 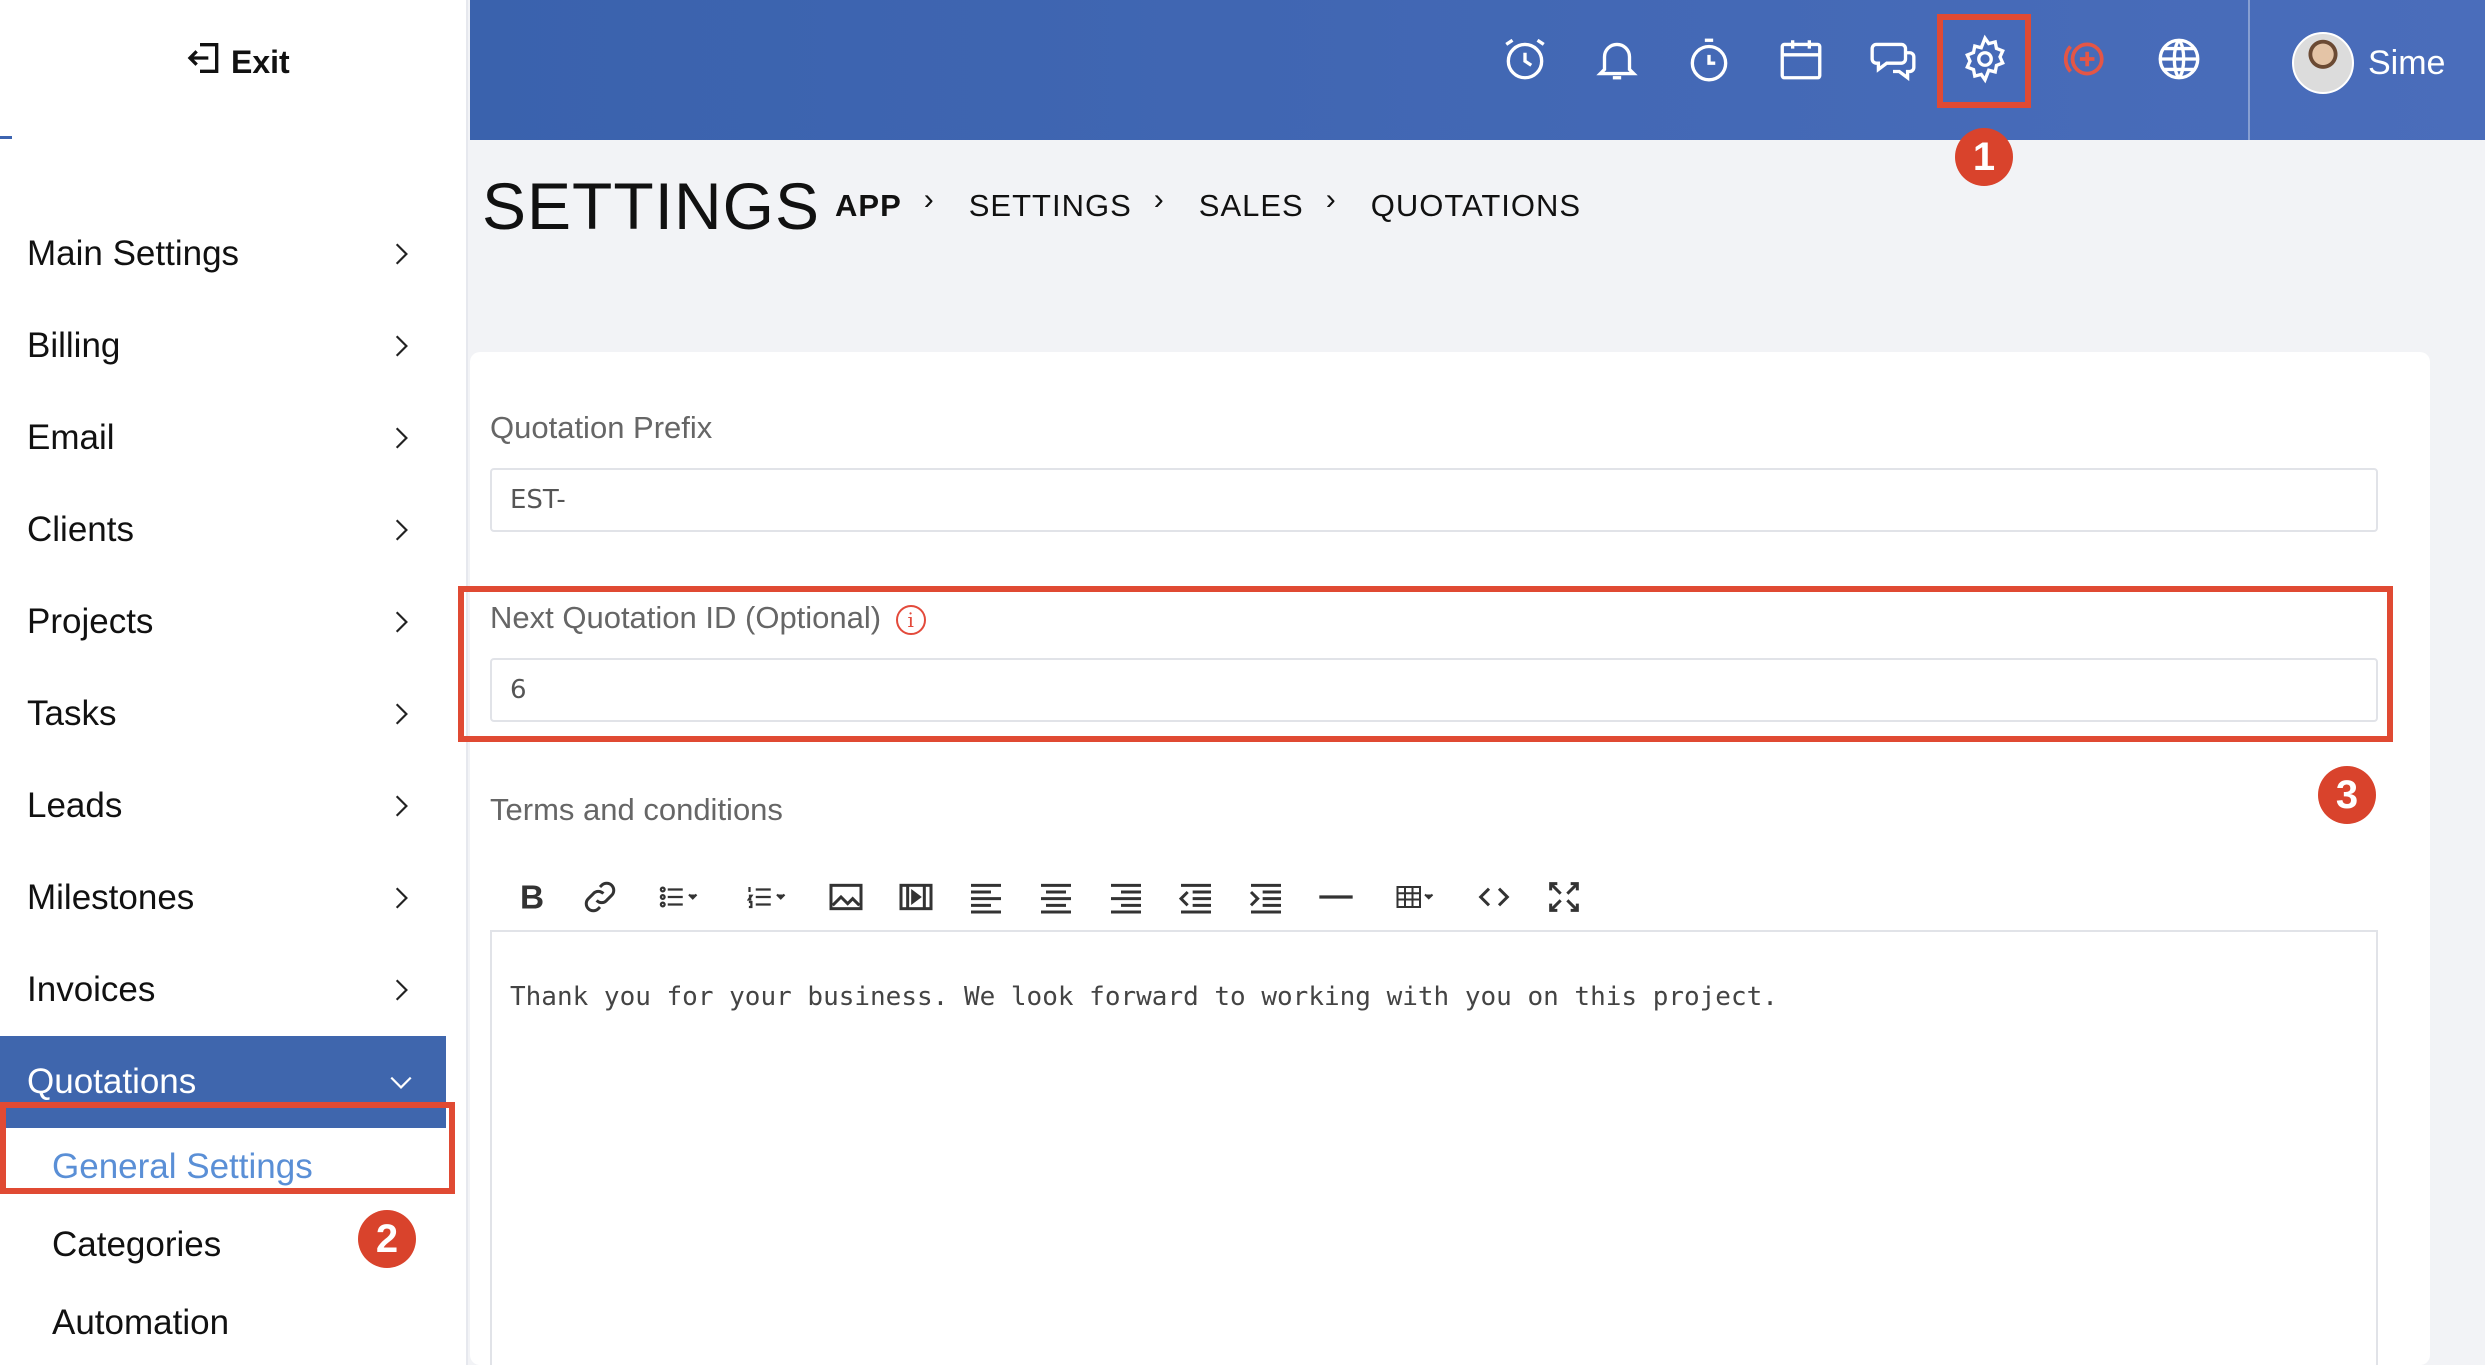 What do you see at coordinates (636, 809) in the screenshot?
I see `terms-label: Terms and conditions` at bounding box center [636, 809].